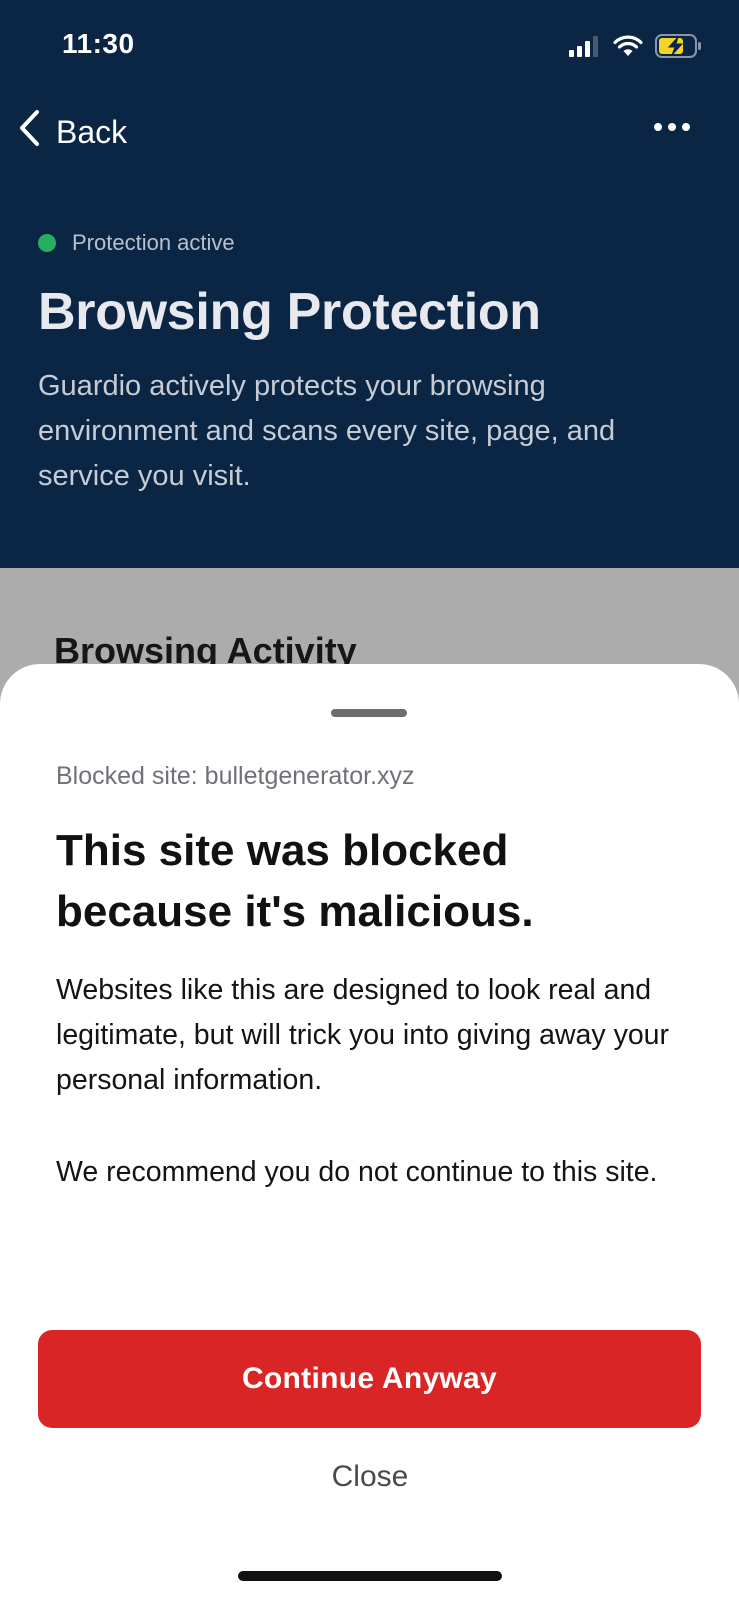  Describe the element at coordinates (628, 48) in the screenshot. I see `wifi-icon` at that location.